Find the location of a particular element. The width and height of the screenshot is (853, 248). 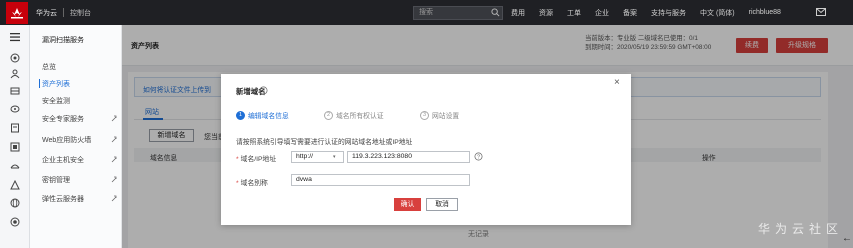

sidebar-item-expert-service: 安全专家服务 is located at coordinates (63, 119).